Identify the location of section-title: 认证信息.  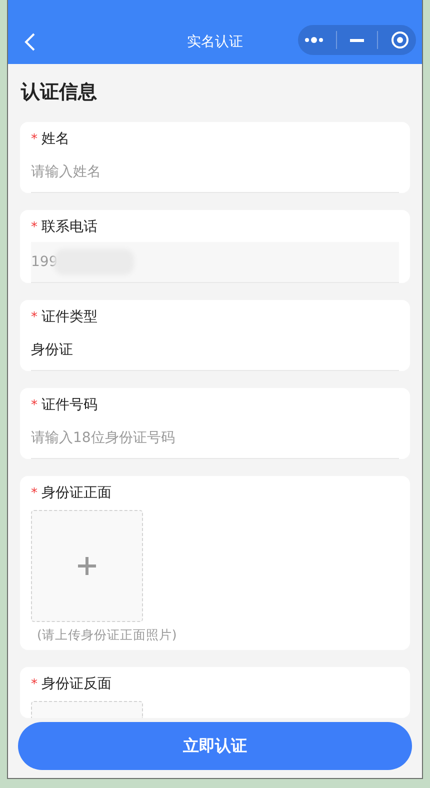
(59, 92).